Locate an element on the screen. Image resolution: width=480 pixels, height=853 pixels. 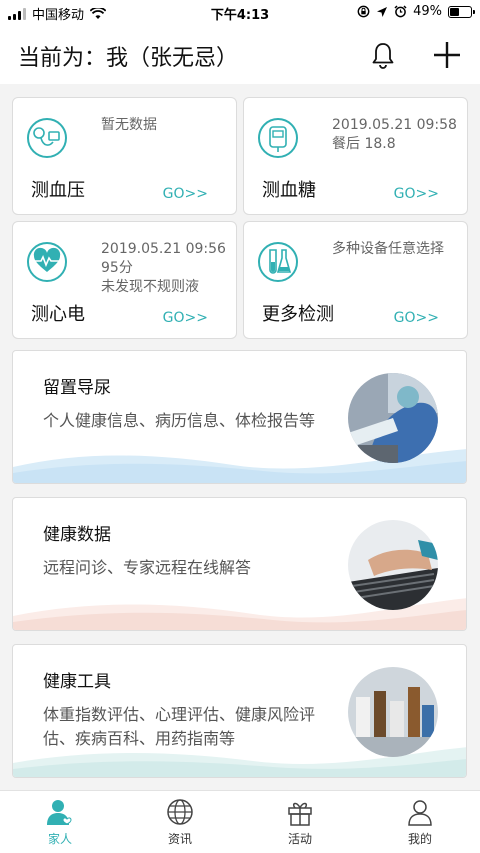
lab-bottles-photo is located at coordinates (393, 712).